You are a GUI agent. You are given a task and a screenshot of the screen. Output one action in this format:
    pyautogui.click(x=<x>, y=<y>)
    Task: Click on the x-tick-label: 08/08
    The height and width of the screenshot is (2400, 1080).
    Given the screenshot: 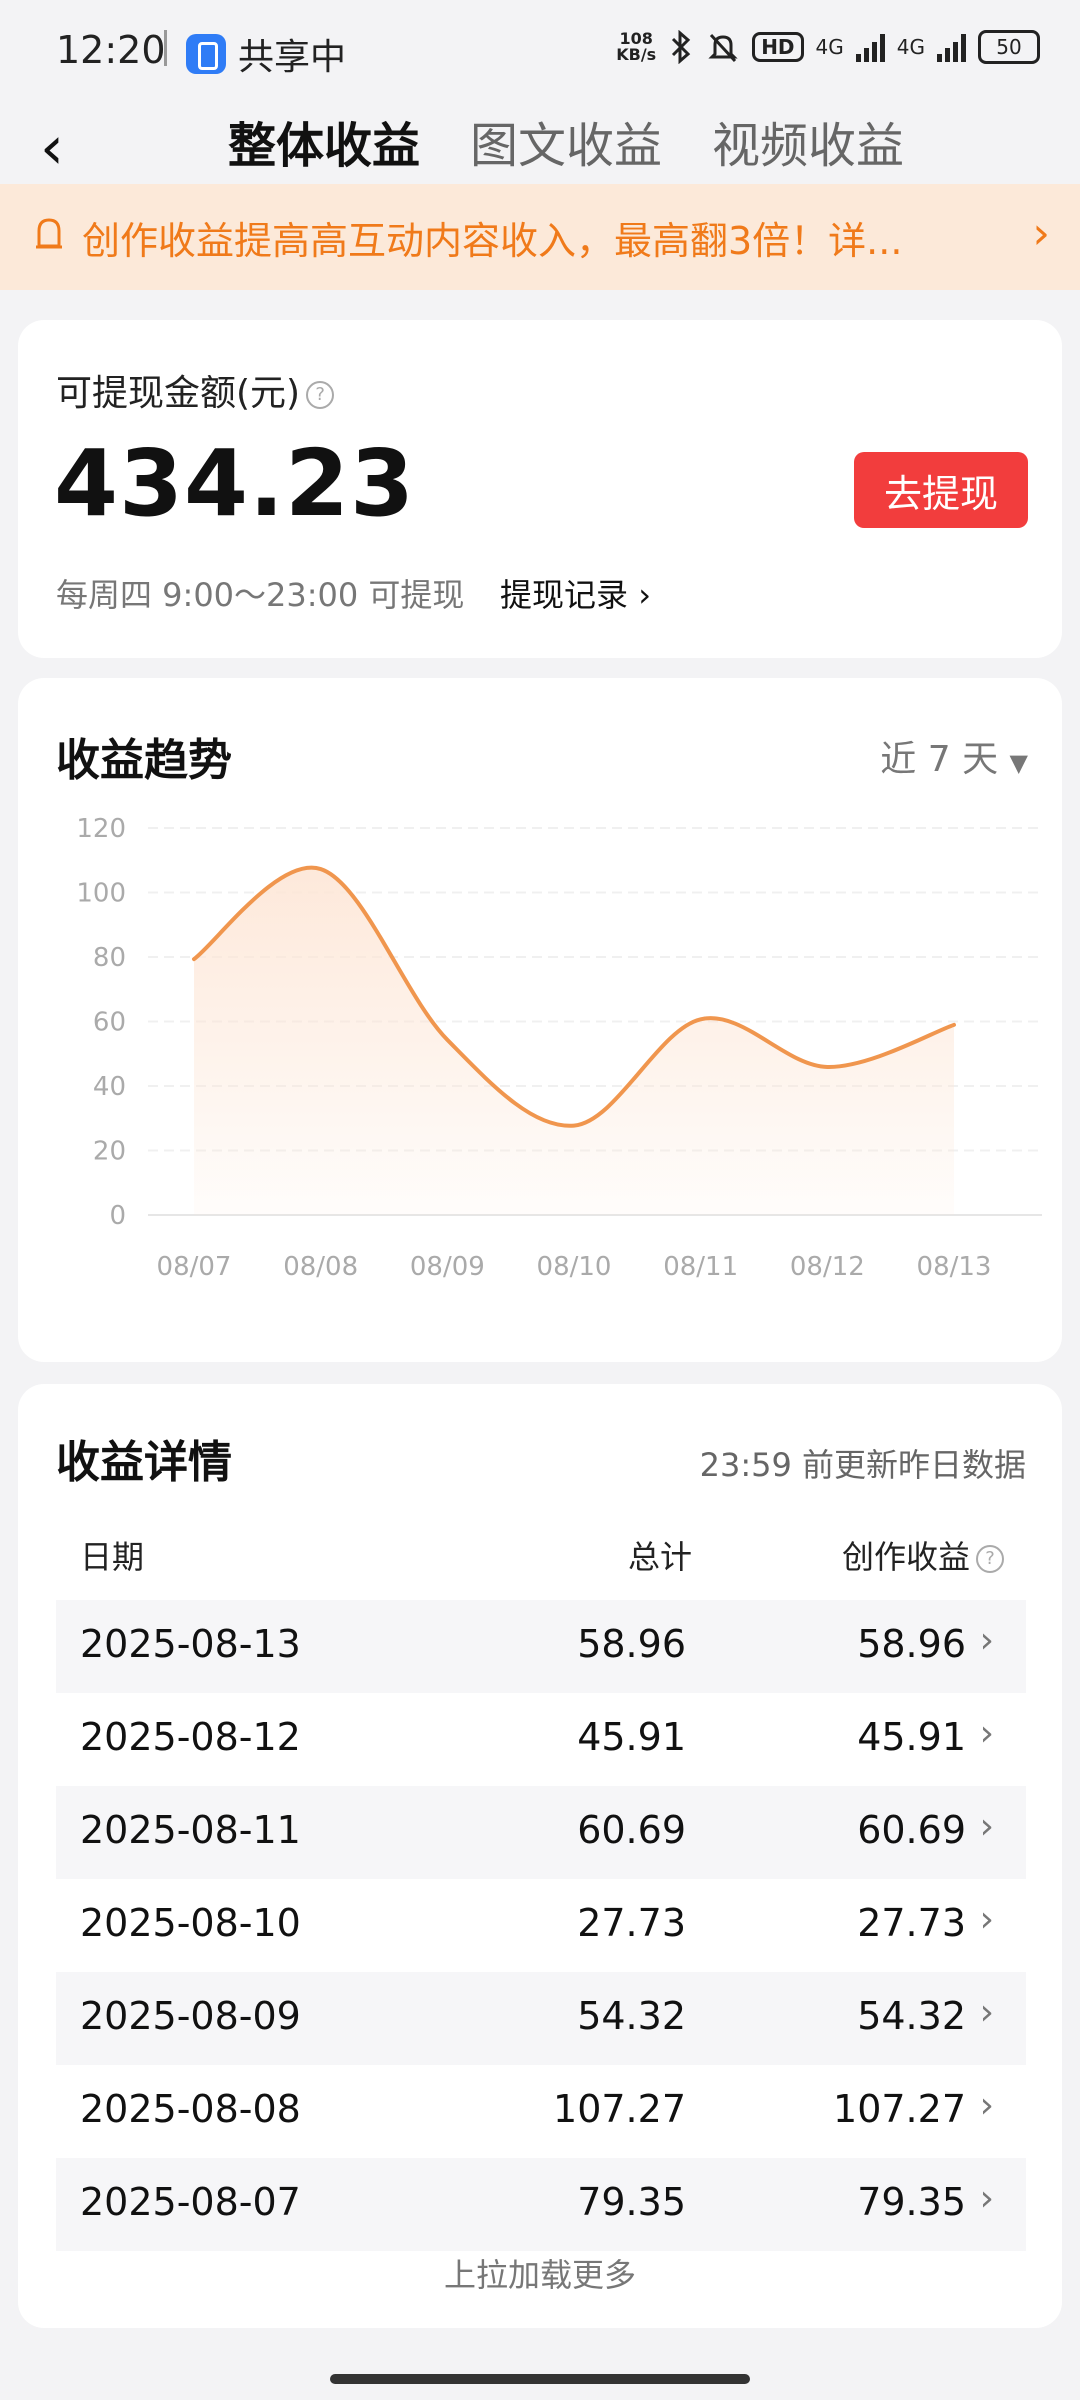 What is the action you would take?
    pyautogui.click(x=320, y=1267)
    